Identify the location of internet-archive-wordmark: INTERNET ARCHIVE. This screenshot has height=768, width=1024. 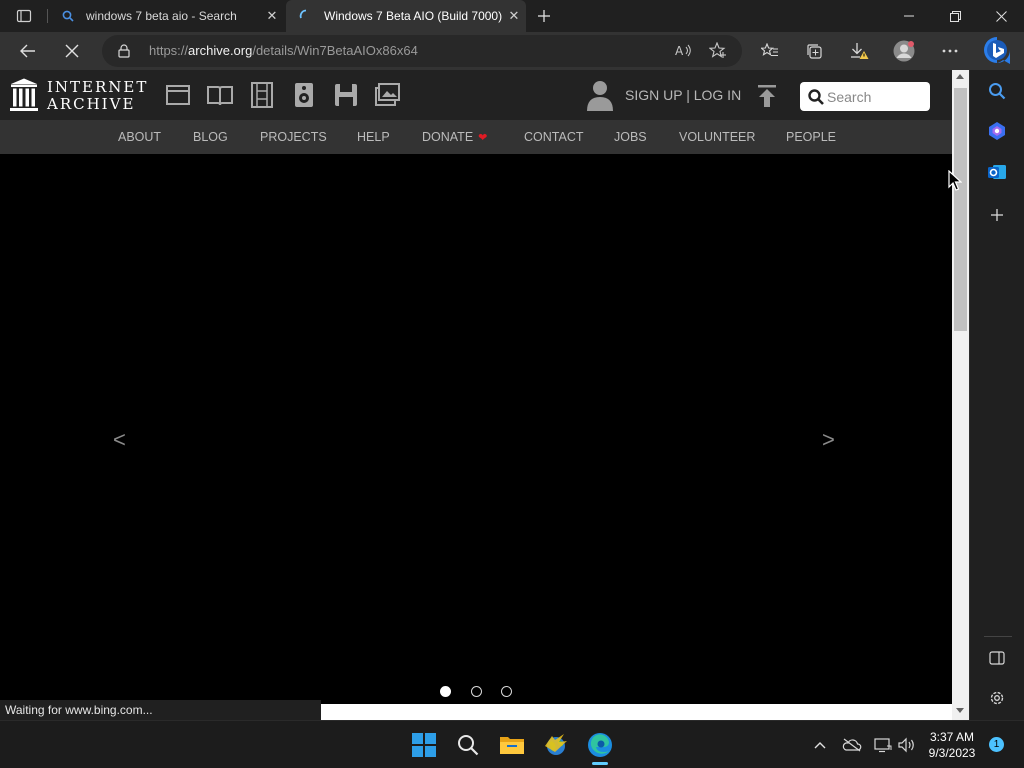
(97, 96).